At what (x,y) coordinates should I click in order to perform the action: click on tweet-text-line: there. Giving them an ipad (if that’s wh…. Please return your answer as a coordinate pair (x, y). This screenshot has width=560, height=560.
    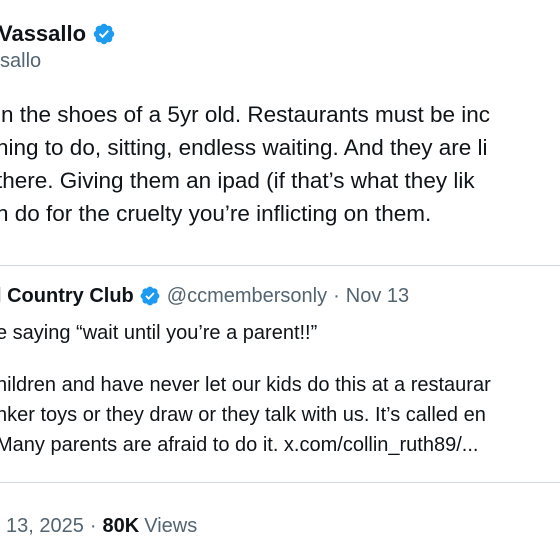
    Looking at the image, I should click on (237, 180).